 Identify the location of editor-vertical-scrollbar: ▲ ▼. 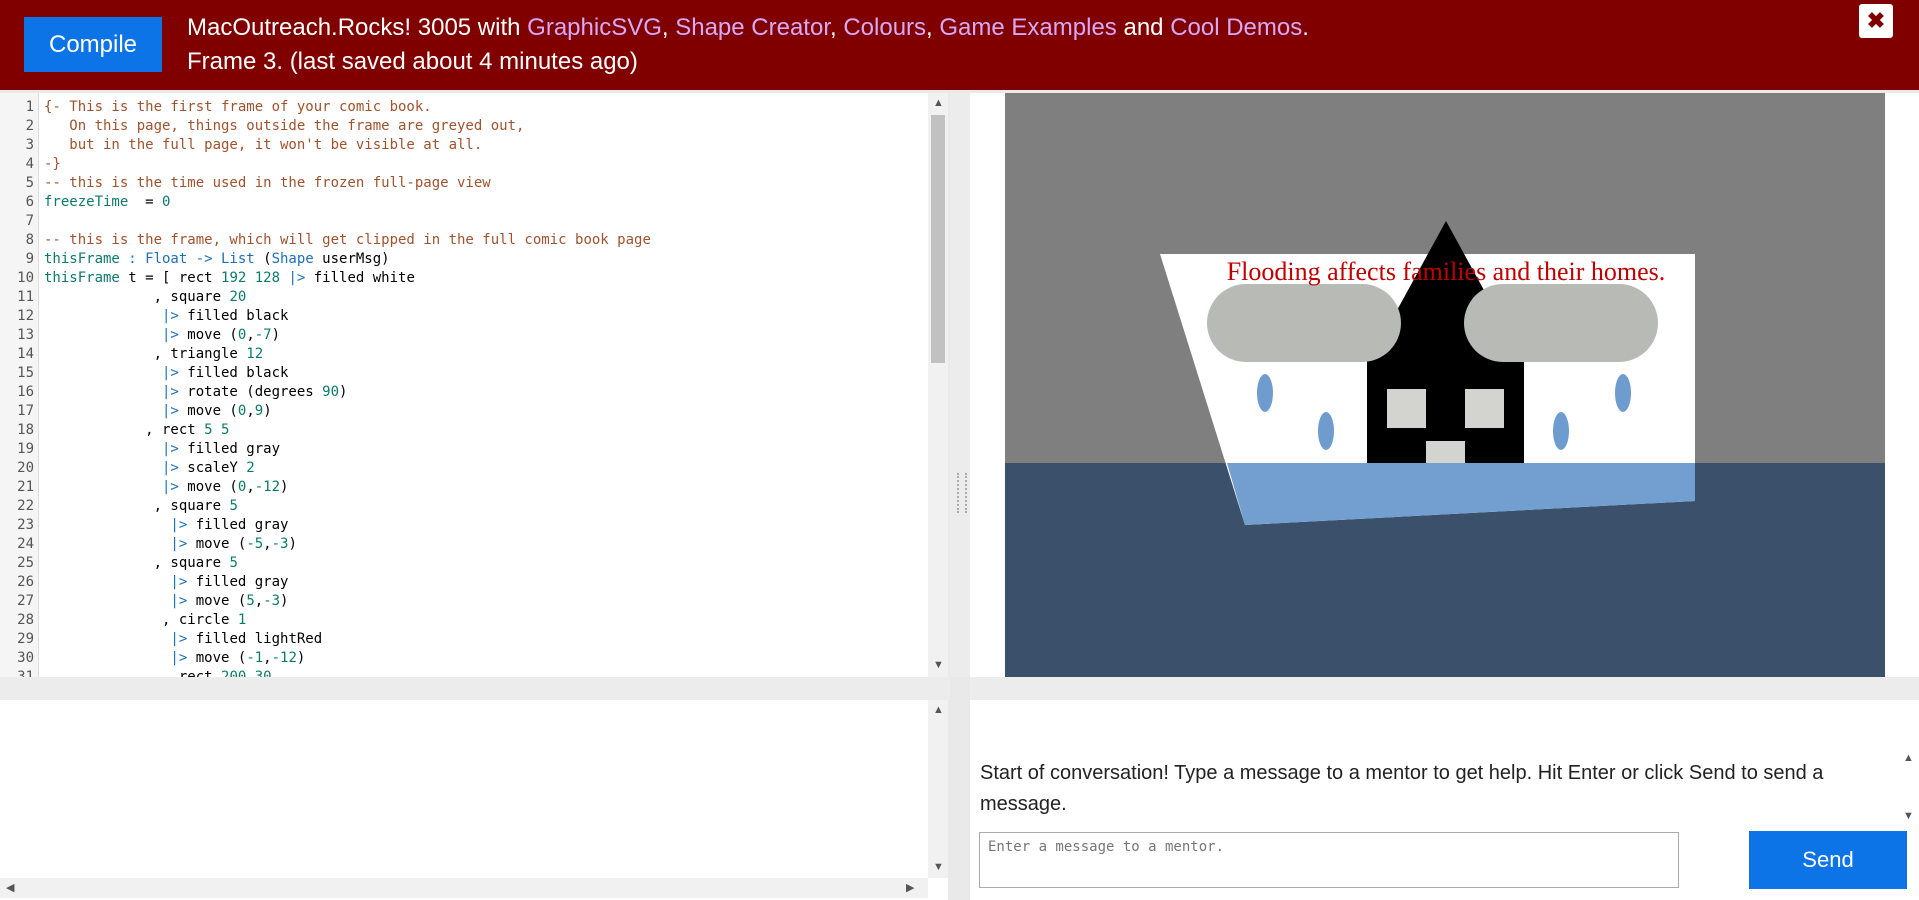
(938, 385).